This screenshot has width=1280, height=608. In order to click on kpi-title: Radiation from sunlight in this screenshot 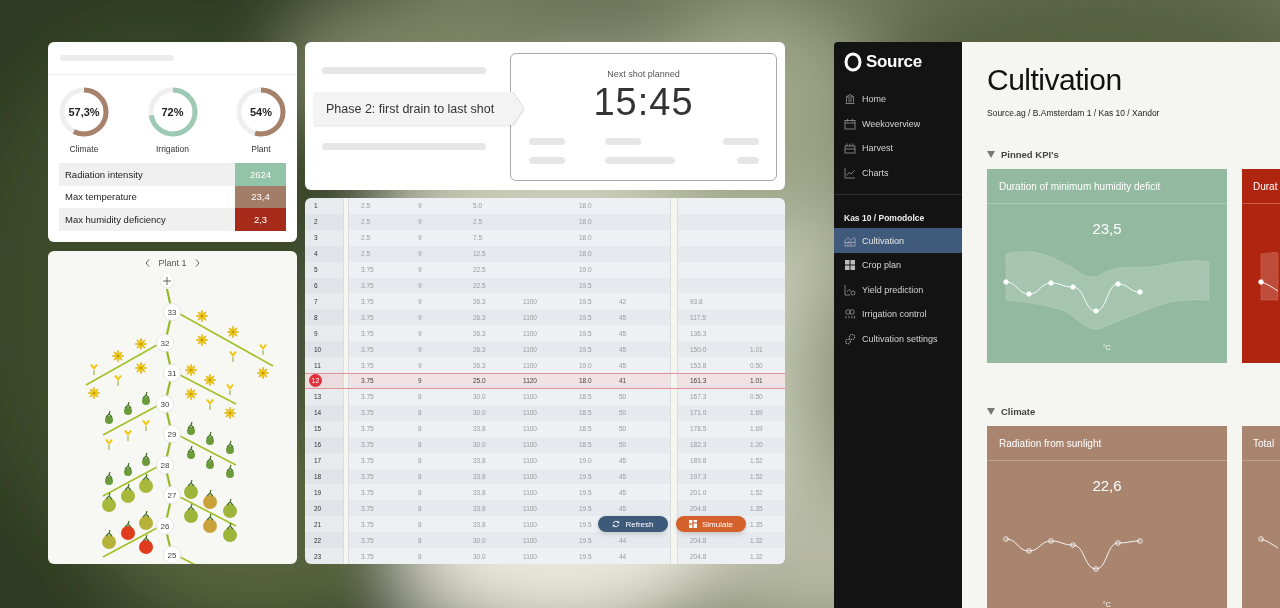, I will do `click(1050, 443)`.